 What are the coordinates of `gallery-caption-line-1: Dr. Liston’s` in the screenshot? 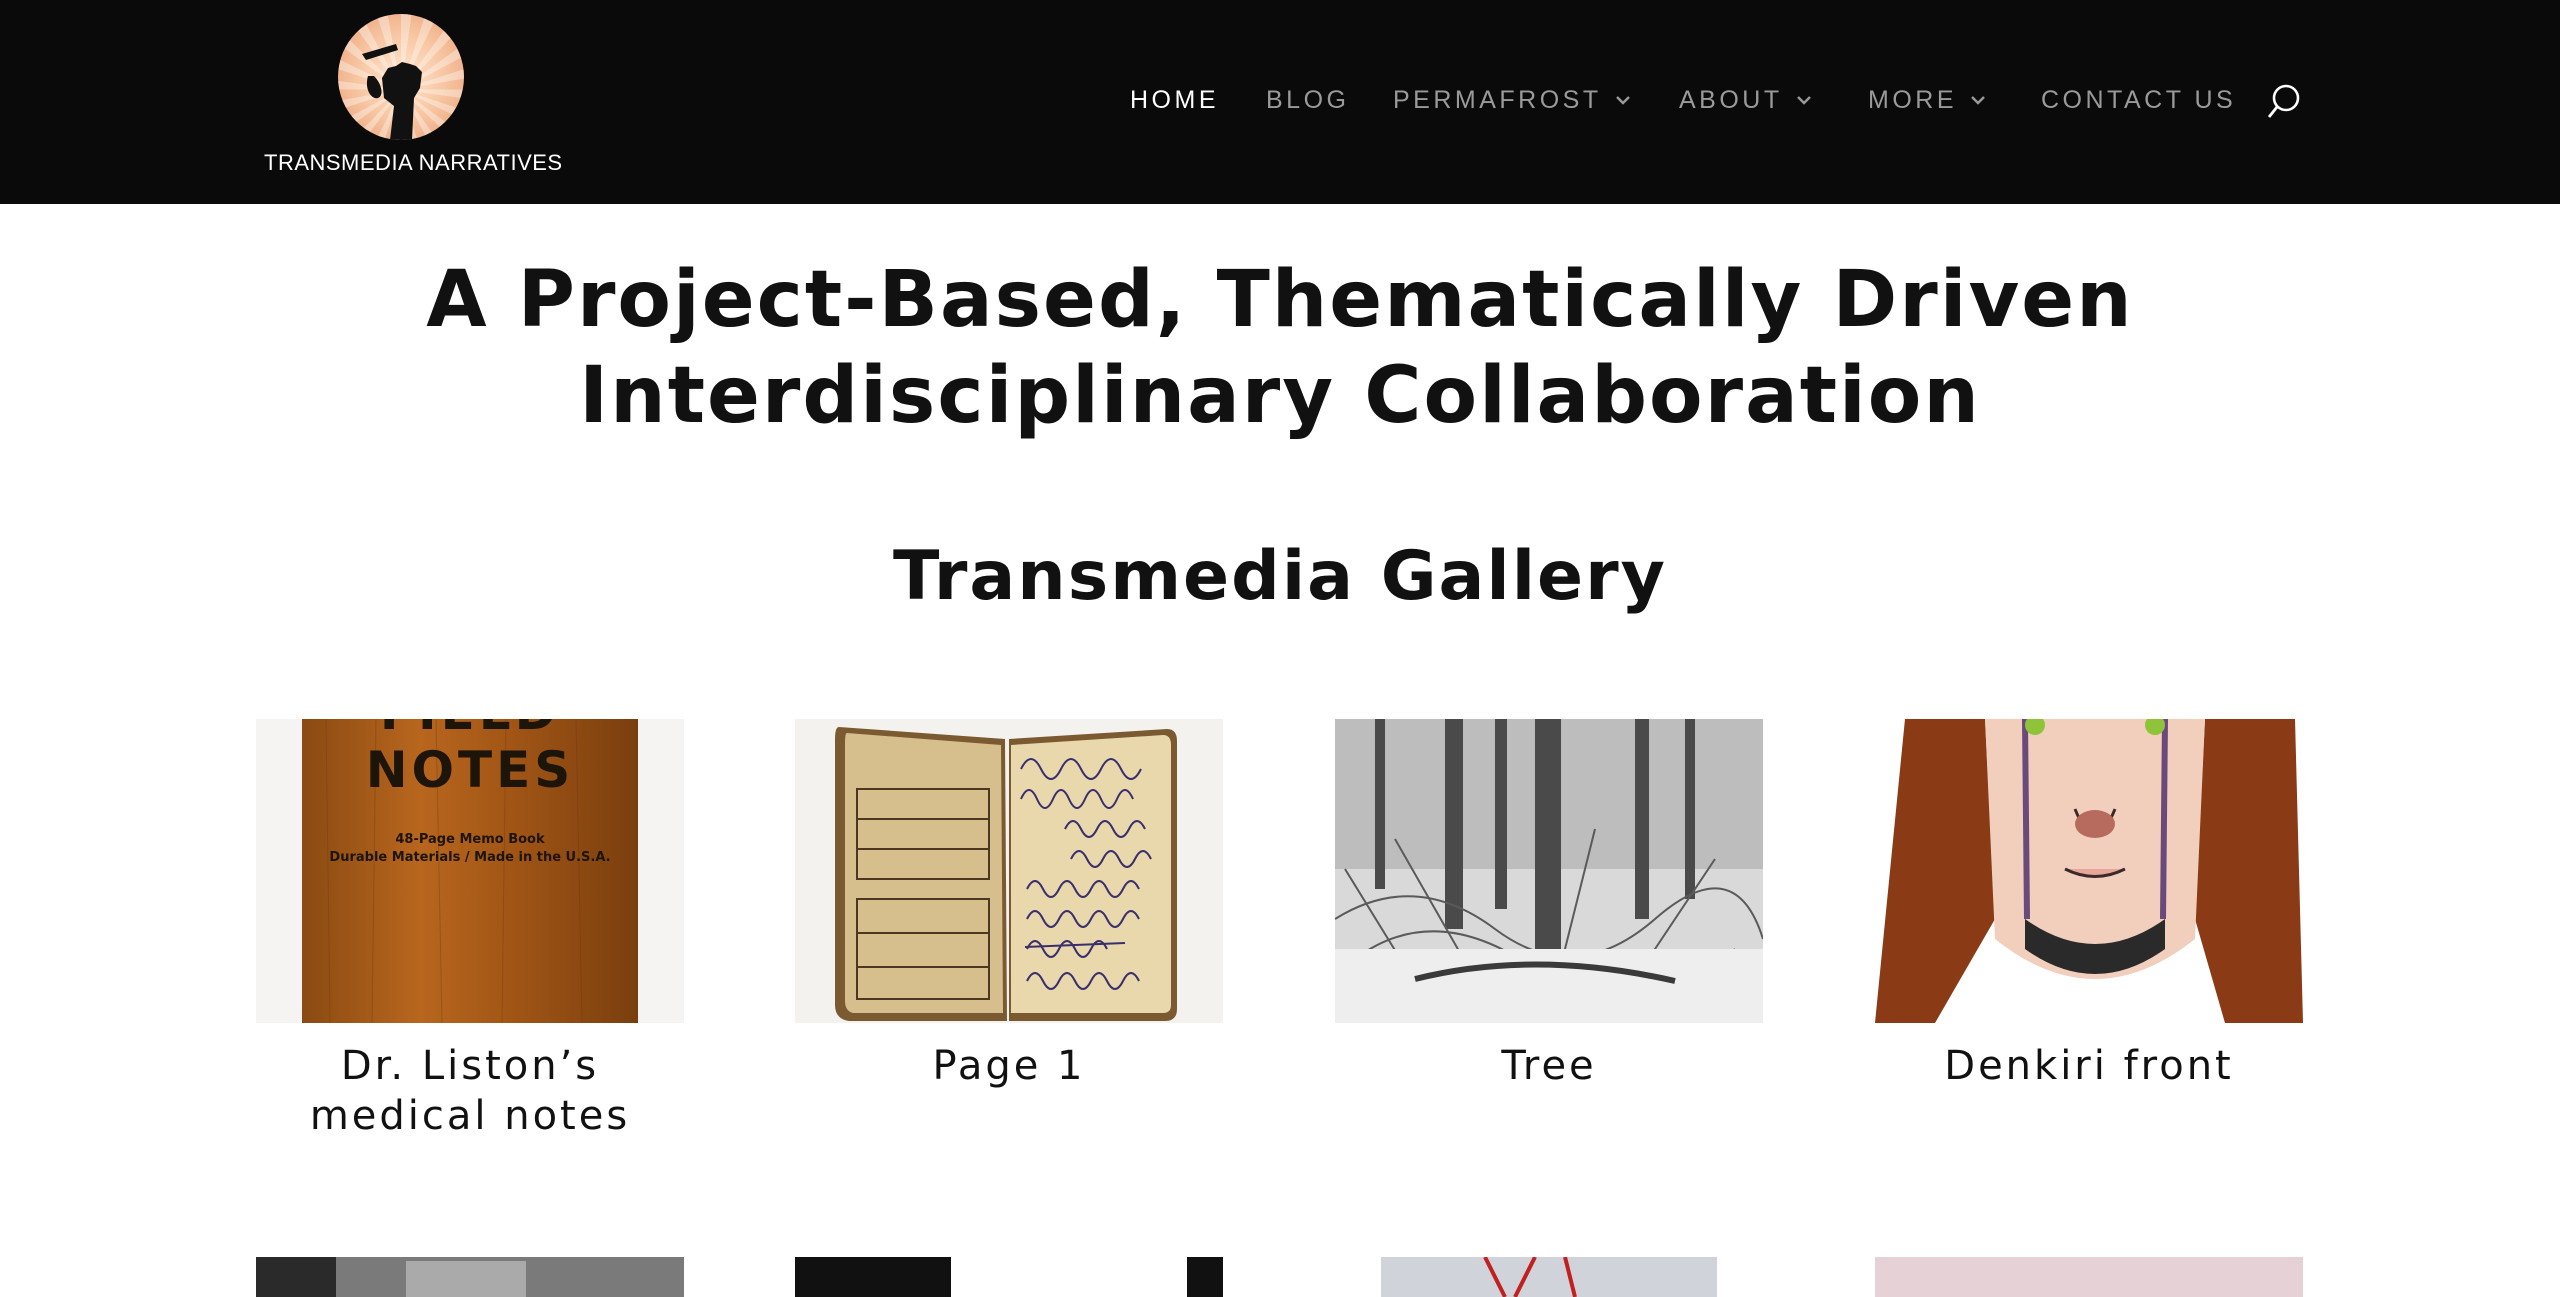 It's located at (470, 1066).